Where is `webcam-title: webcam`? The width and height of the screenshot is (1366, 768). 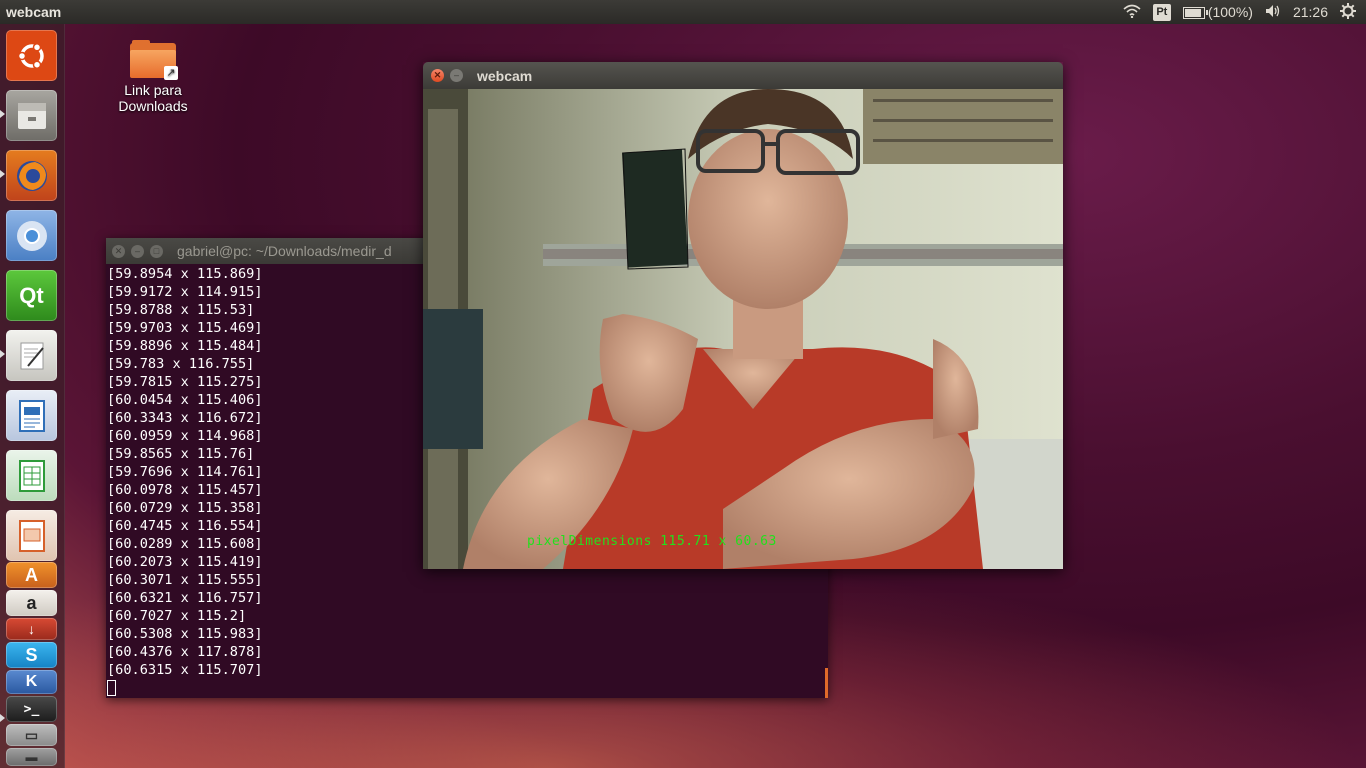
webcam-title: webcam is located at coordinates (505, 75).